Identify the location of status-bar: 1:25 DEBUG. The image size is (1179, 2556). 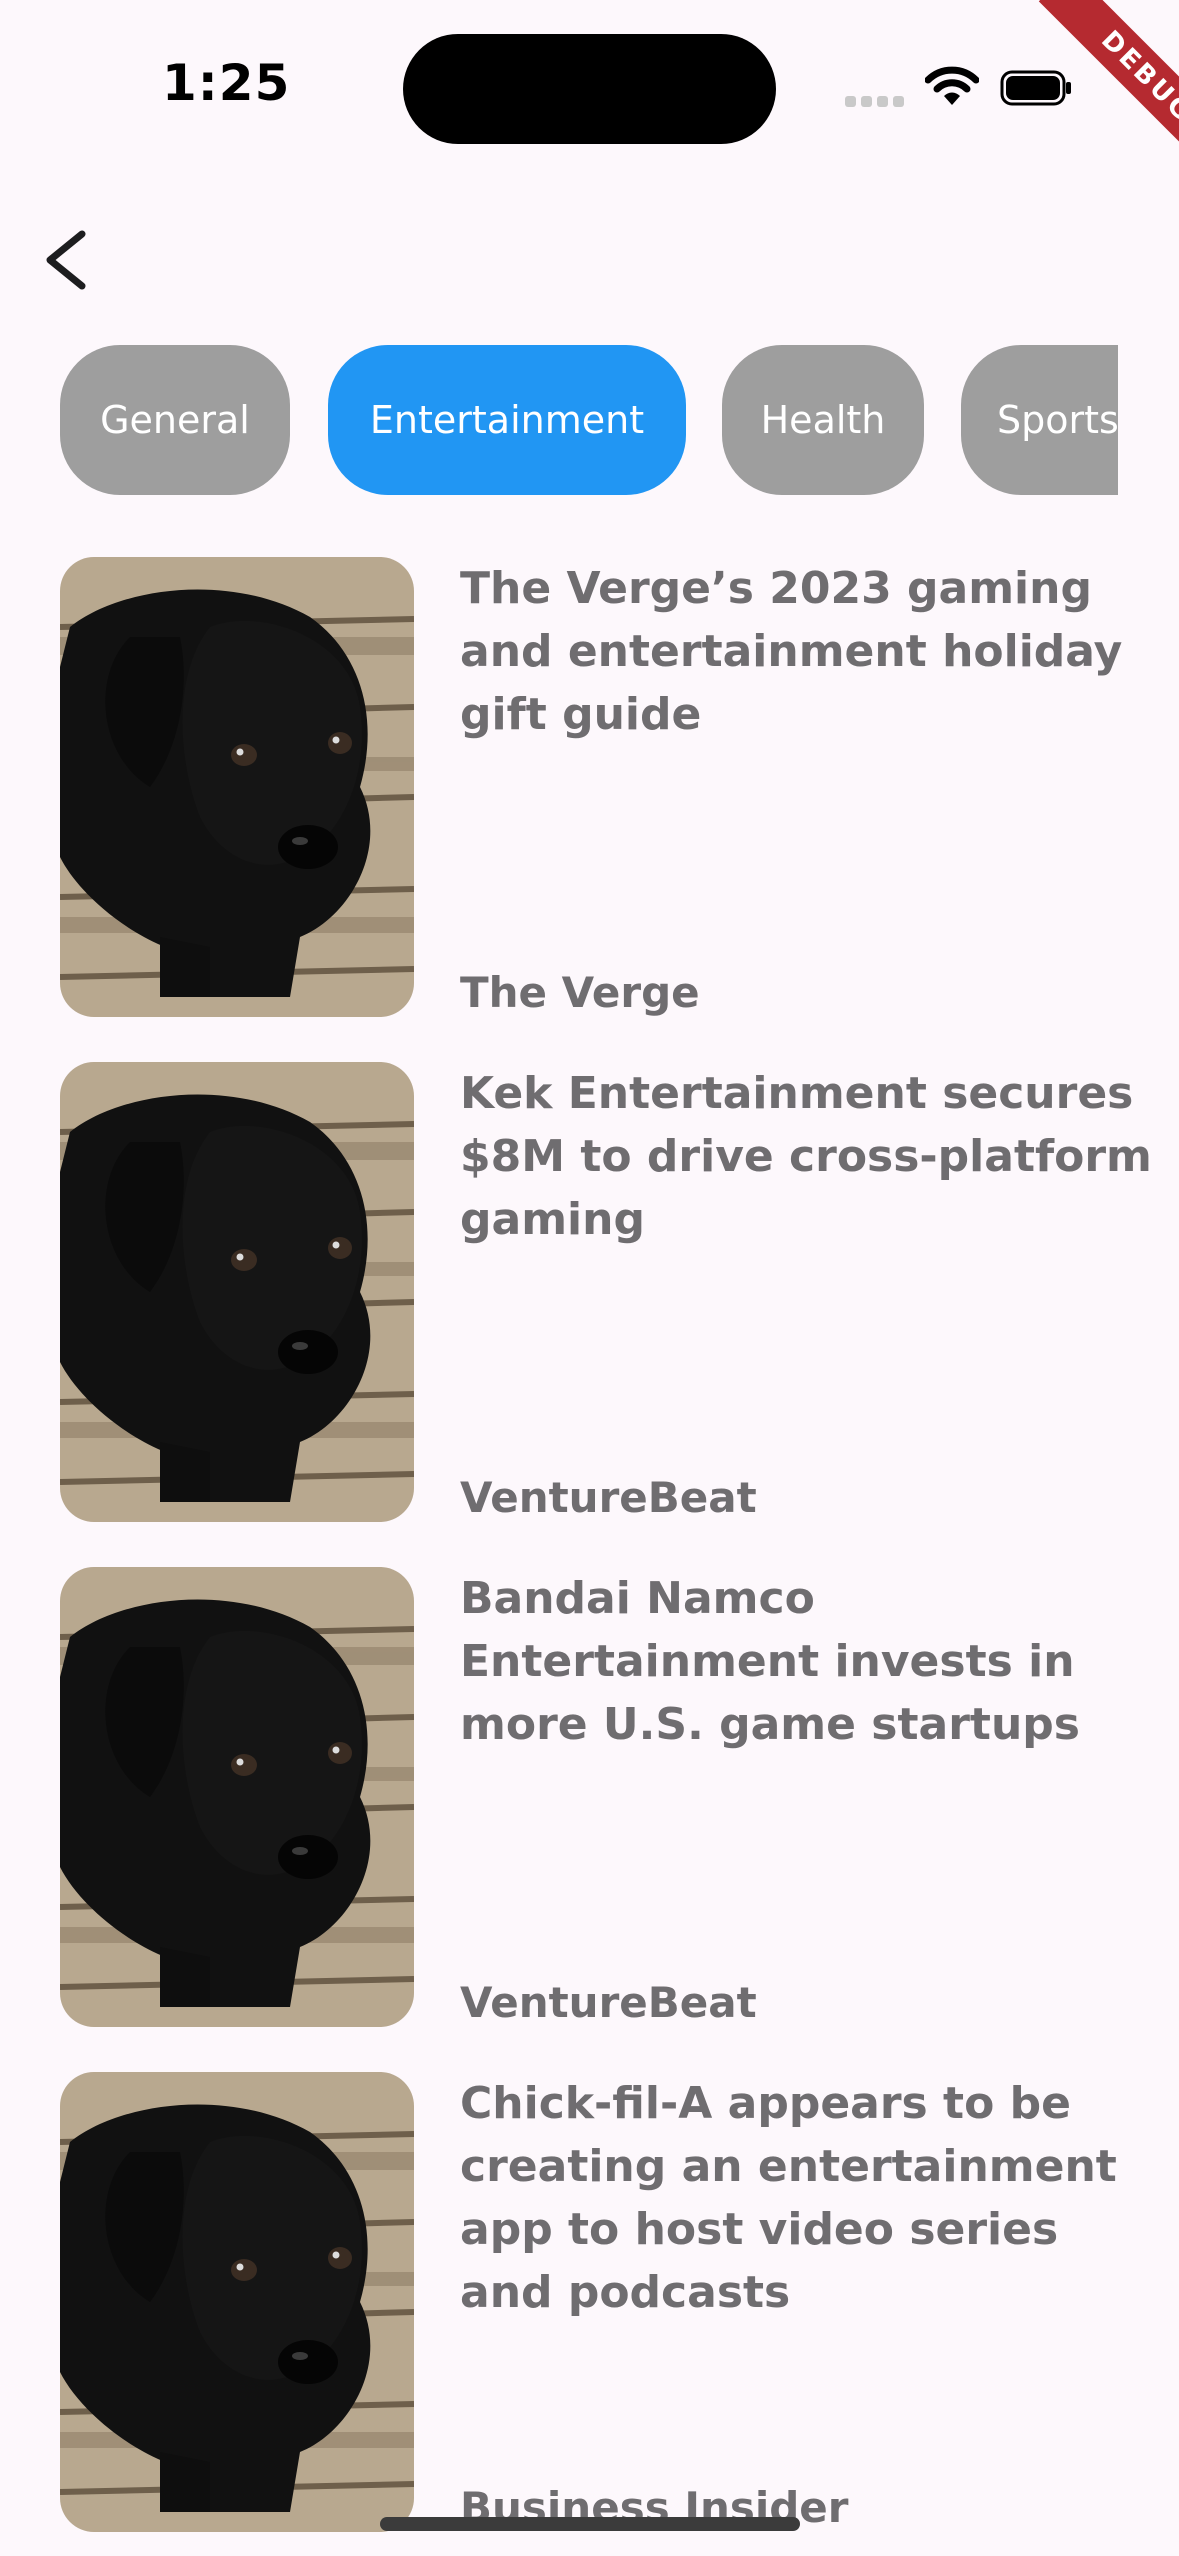
(589, 93).